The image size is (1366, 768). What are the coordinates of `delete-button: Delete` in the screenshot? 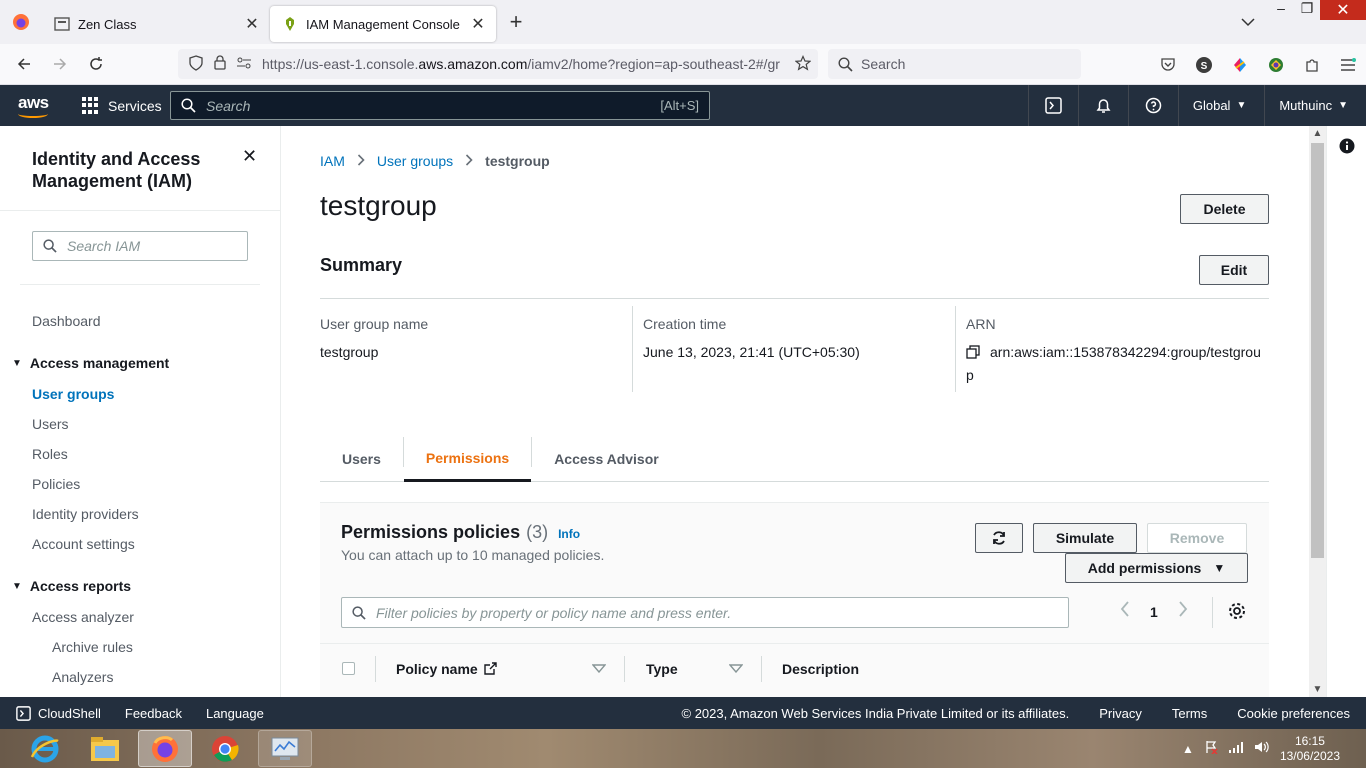 It's located at (1224, 209).